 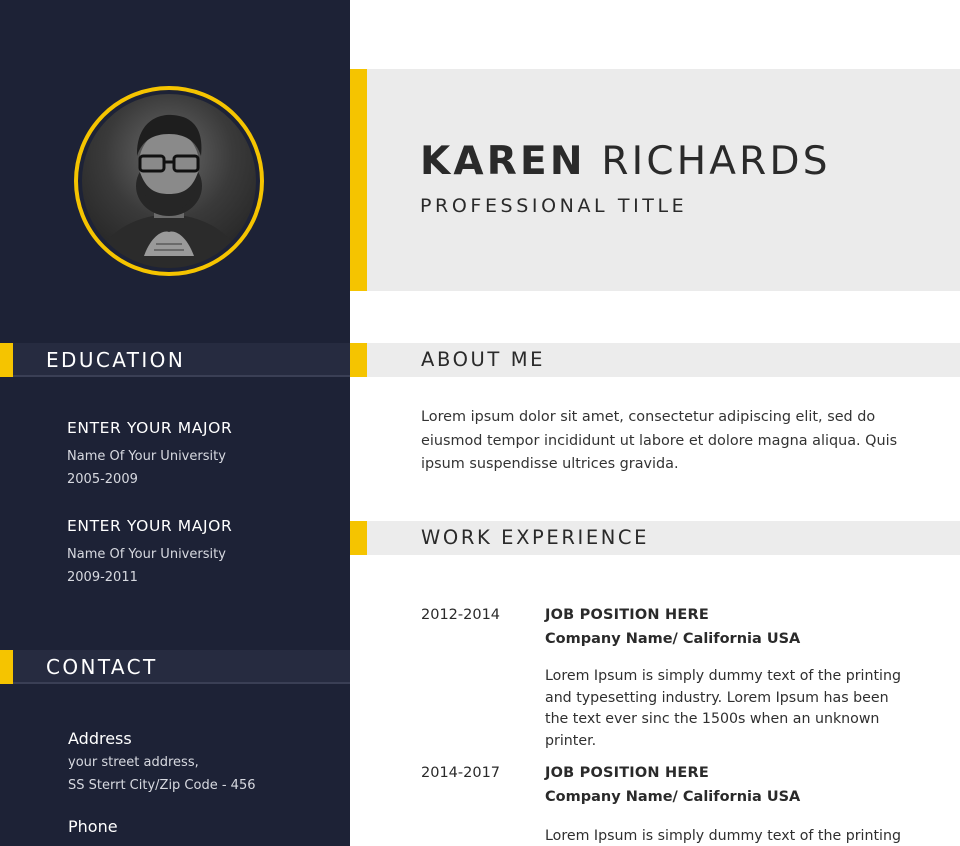 I want to click on profile-photo-frame, so click(x=169, y=181).